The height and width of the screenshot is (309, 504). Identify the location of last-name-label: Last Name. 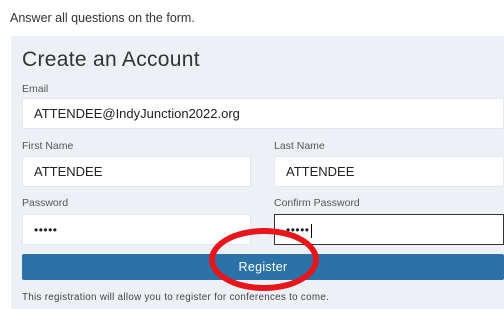
(299, 146).